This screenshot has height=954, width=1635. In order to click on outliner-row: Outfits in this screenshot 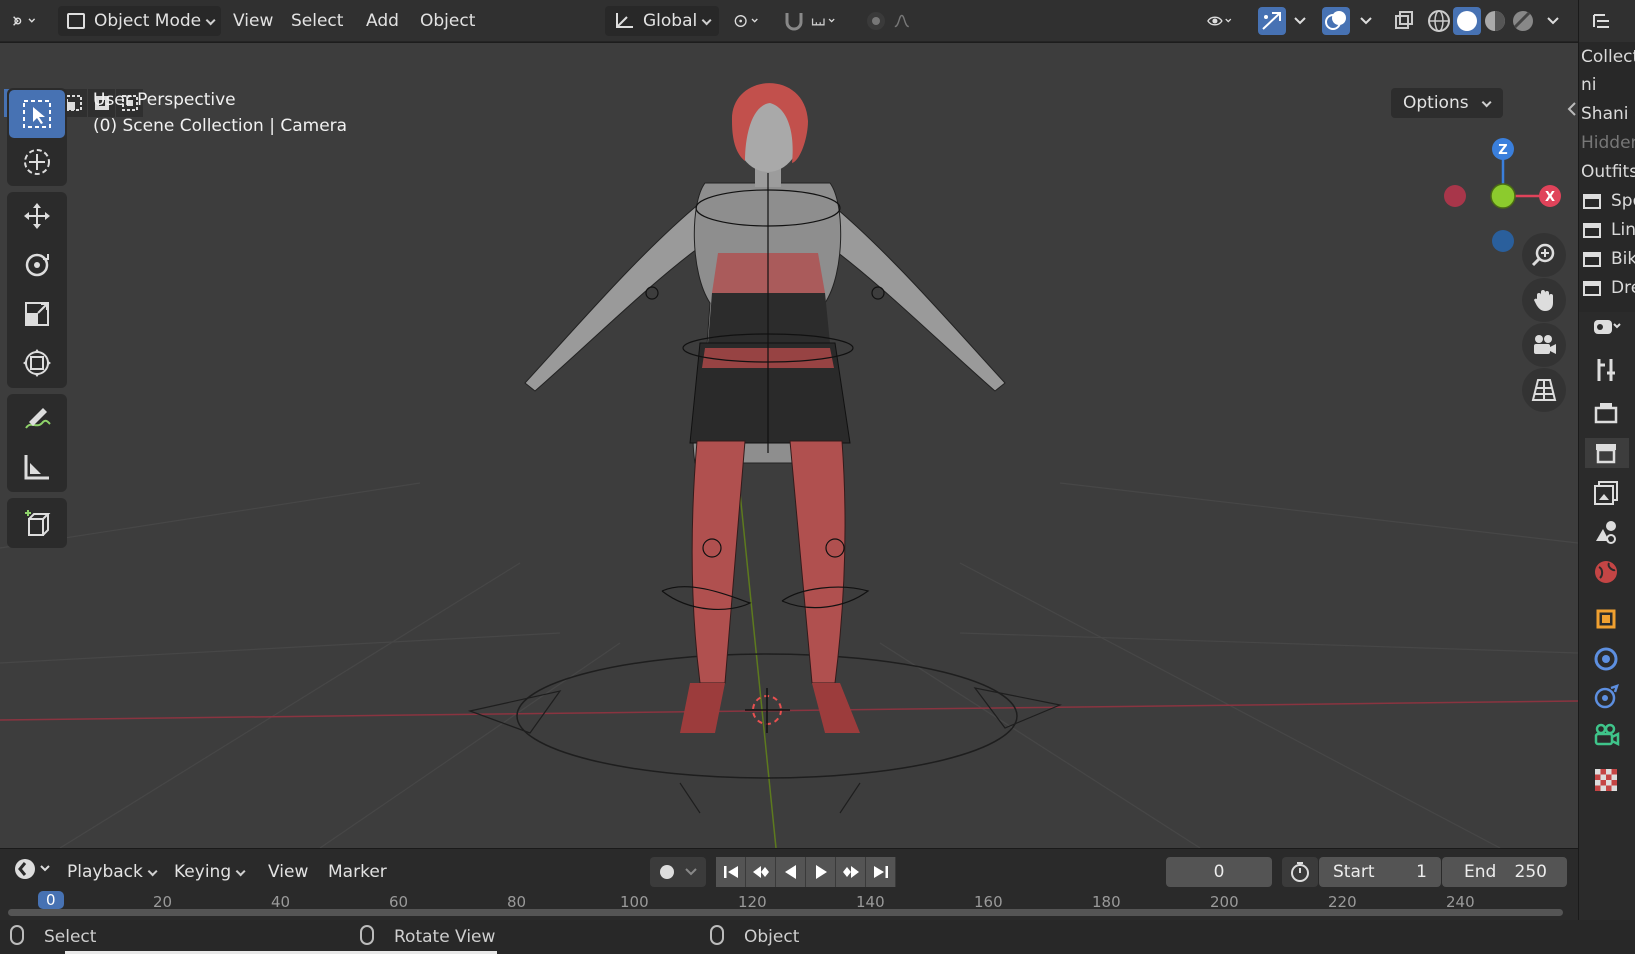, I will do `click(1608, 172)`.